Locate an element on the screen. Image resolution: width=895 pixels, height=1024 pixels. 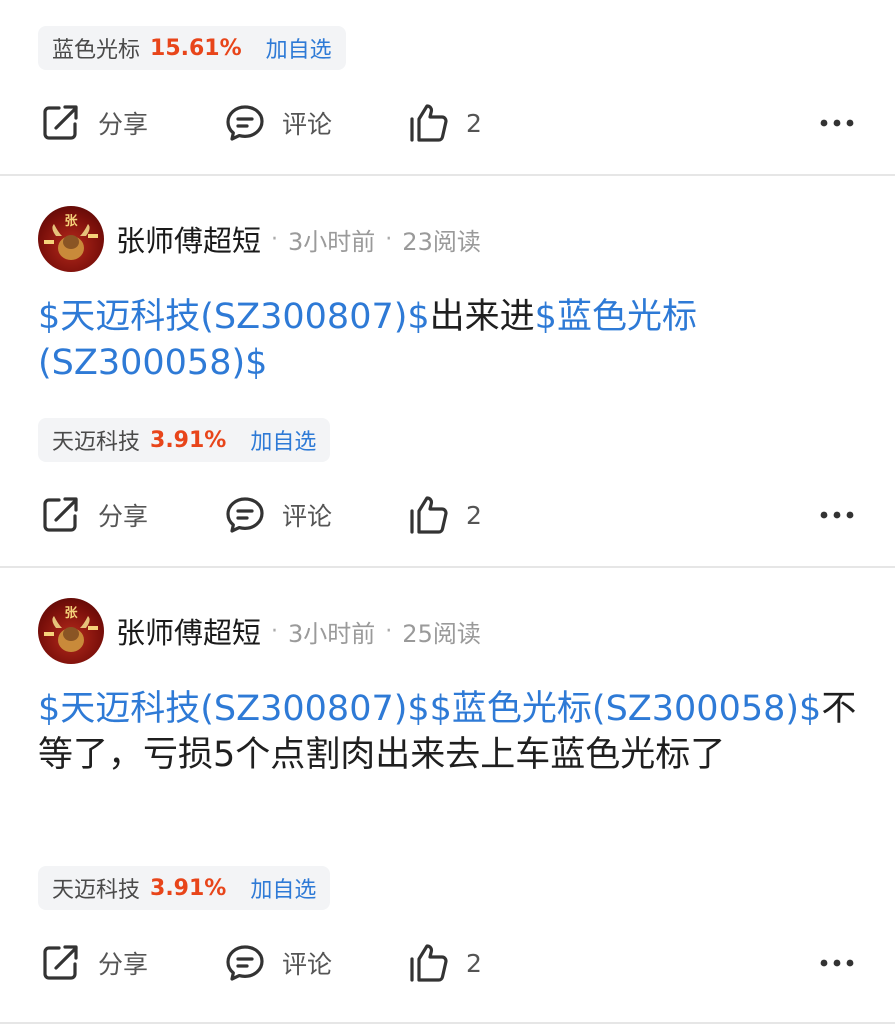
stock-change: 15.61% is located at coordinates (196, 48).